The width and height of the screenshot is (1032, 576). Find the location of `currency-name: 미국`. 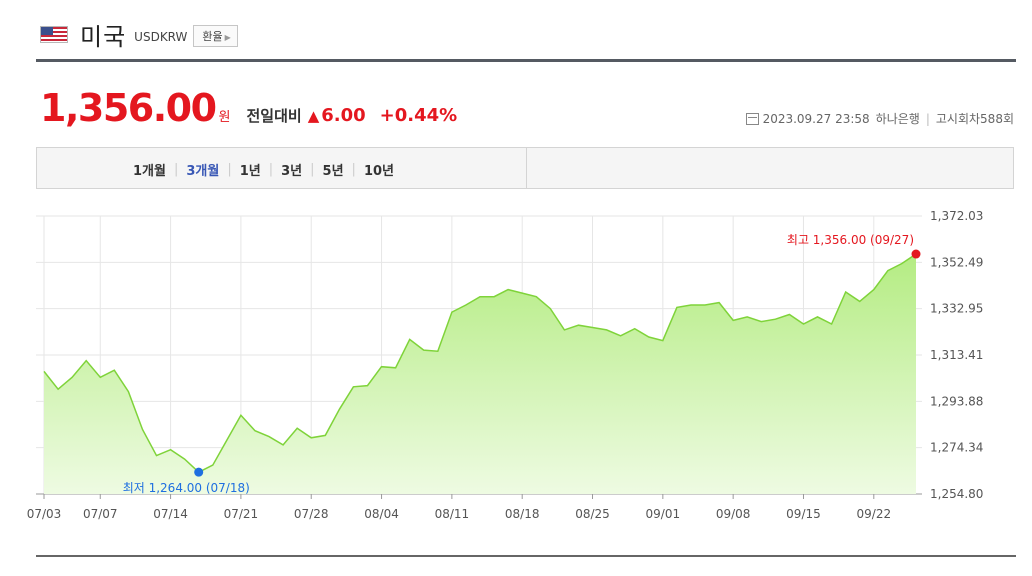

currency-name: 미국 is located at coordinates (103, 36).